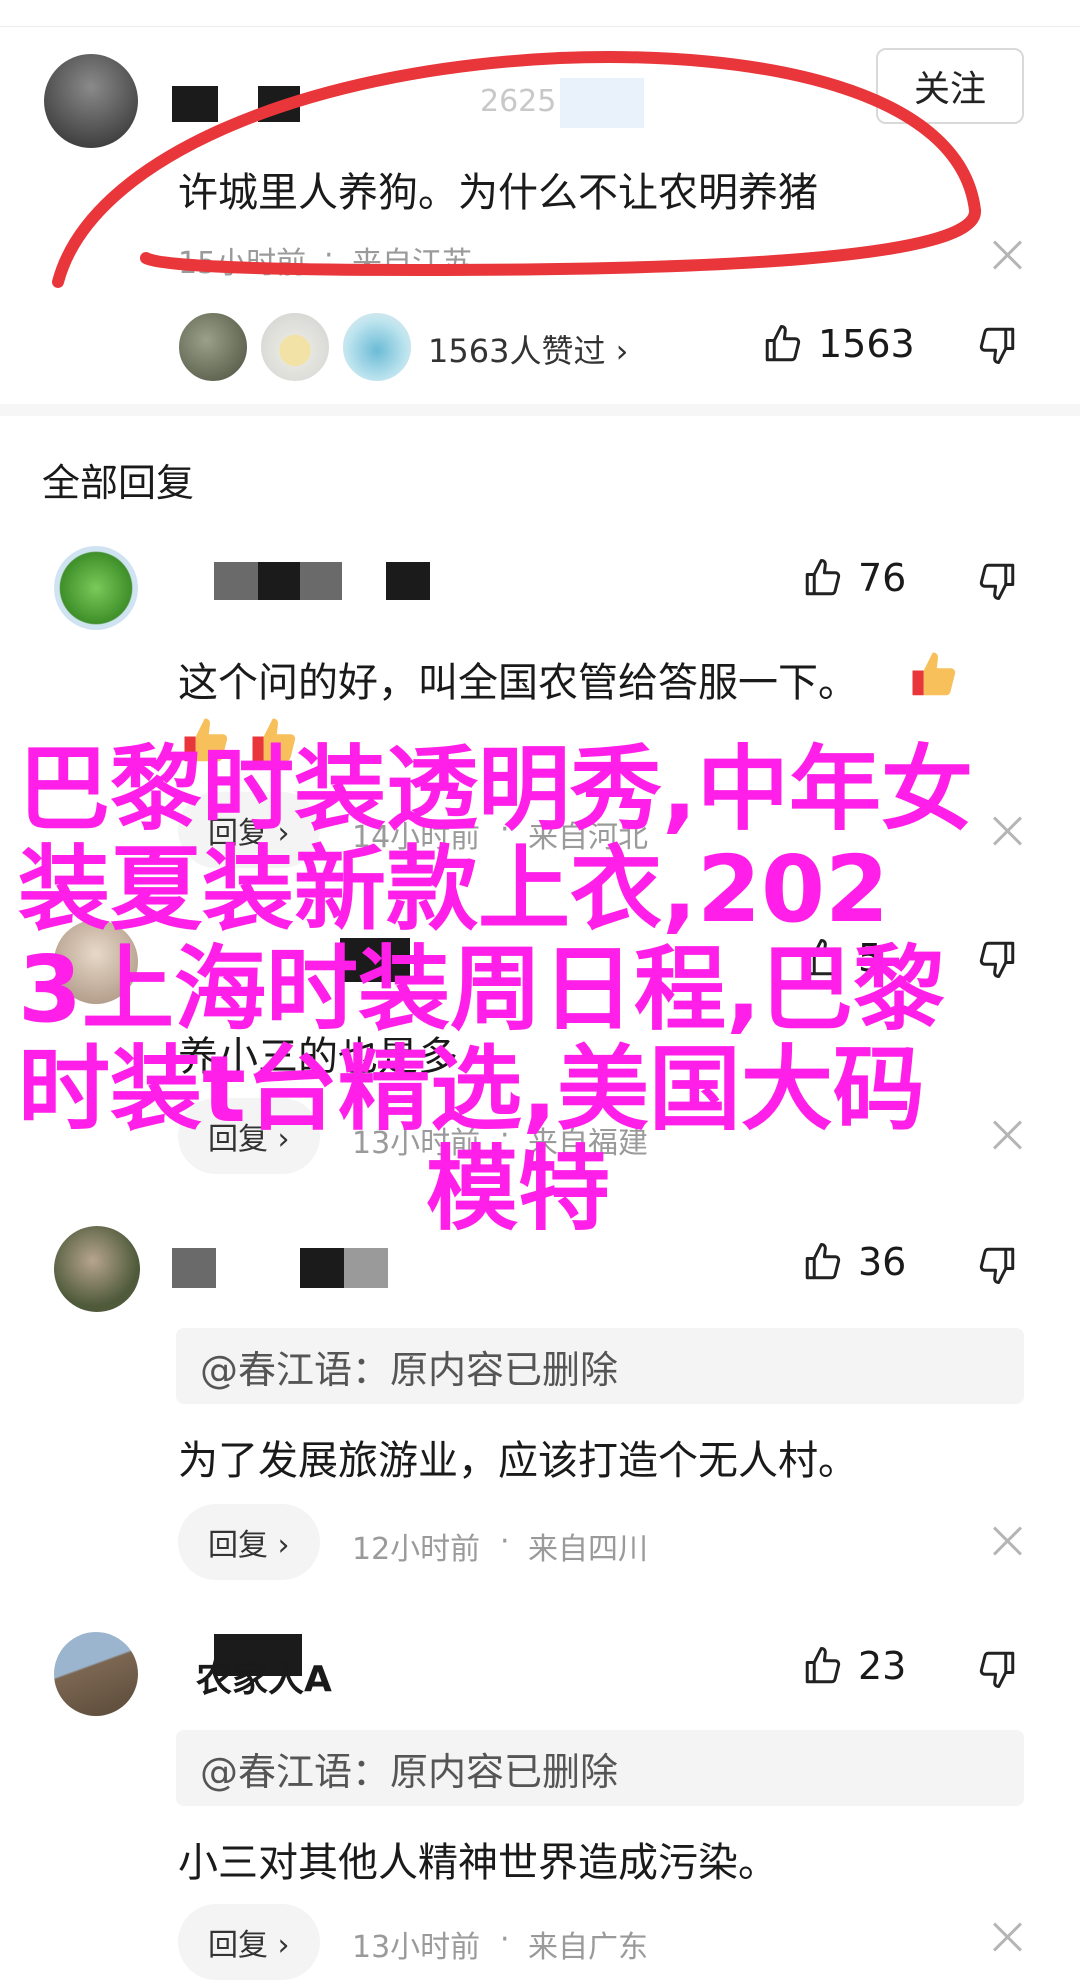  What do you see at coordinates (854, 1666) in the screenshot?
I see `like-button: 23` at bounding box center [854, 1666].